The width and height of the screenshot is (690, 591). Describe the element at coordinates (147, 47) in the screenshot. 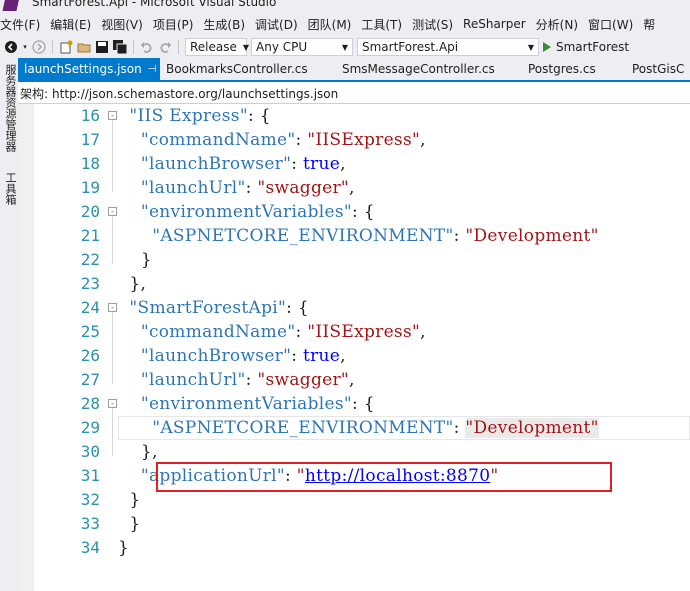

I see `undo-icon` at that location.